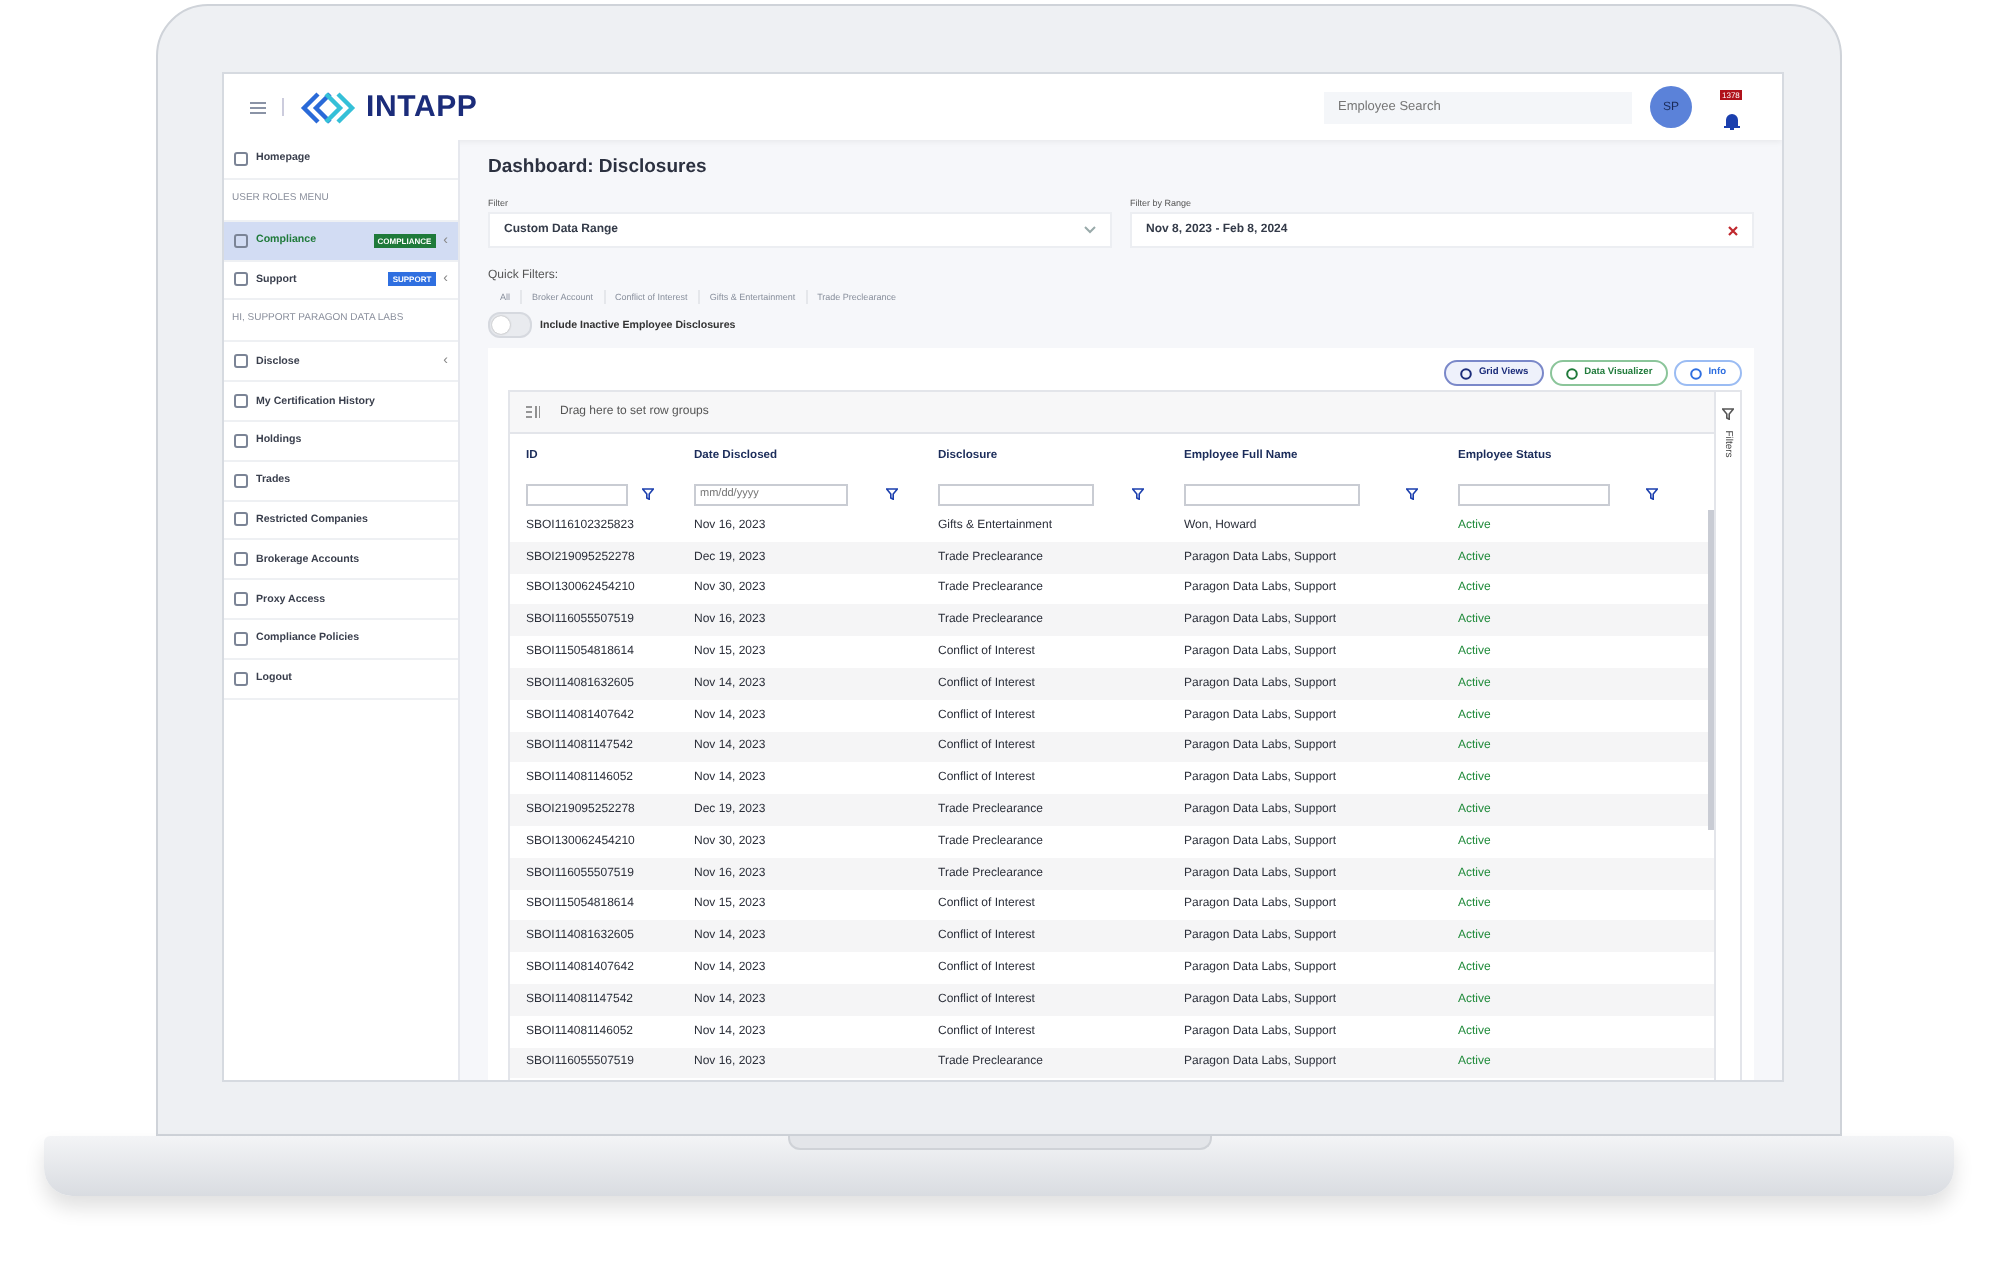  I want to click on brand-name: INTAPP, so click(422, 107).